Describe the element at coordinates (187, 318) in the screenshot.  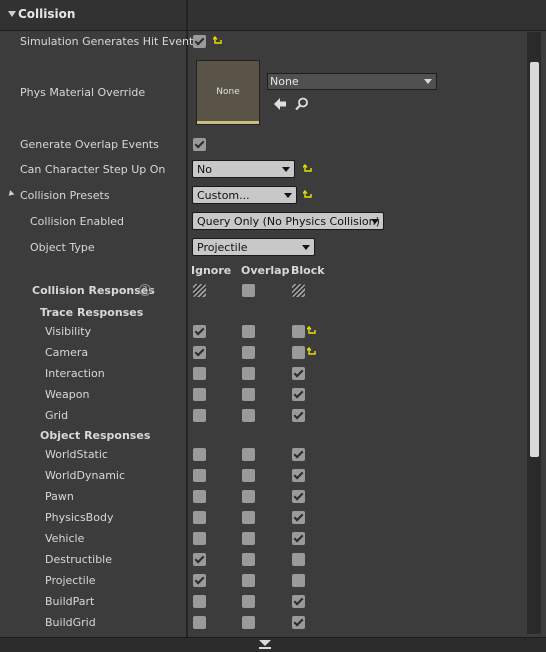
I see `column-divider` at that location.